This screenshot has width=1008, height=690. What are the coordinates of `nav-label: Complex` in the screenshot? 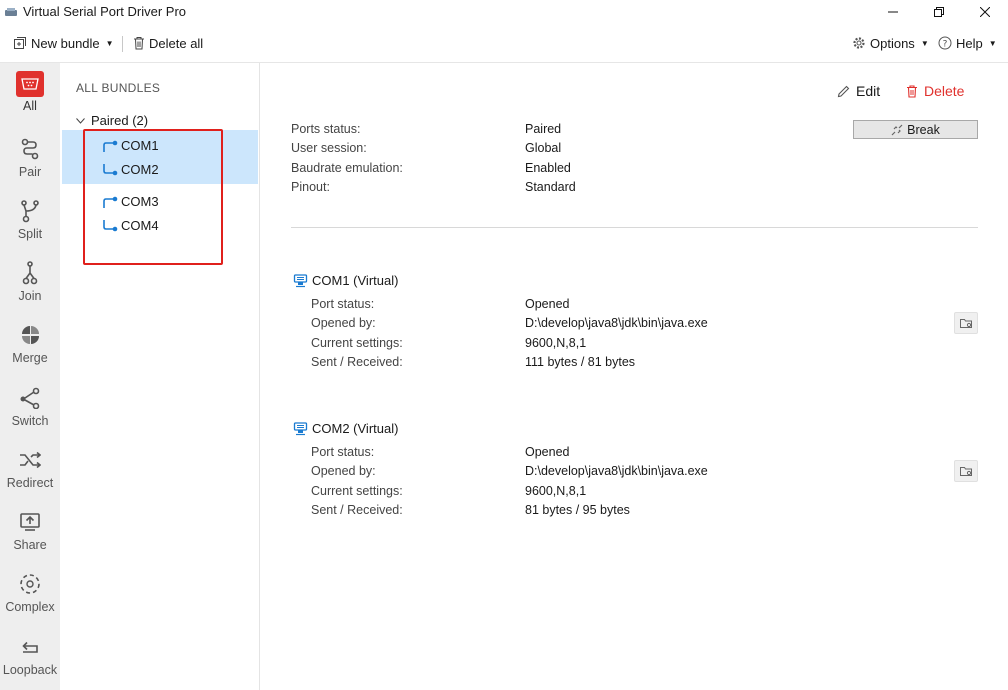 It's located at (30, 607).